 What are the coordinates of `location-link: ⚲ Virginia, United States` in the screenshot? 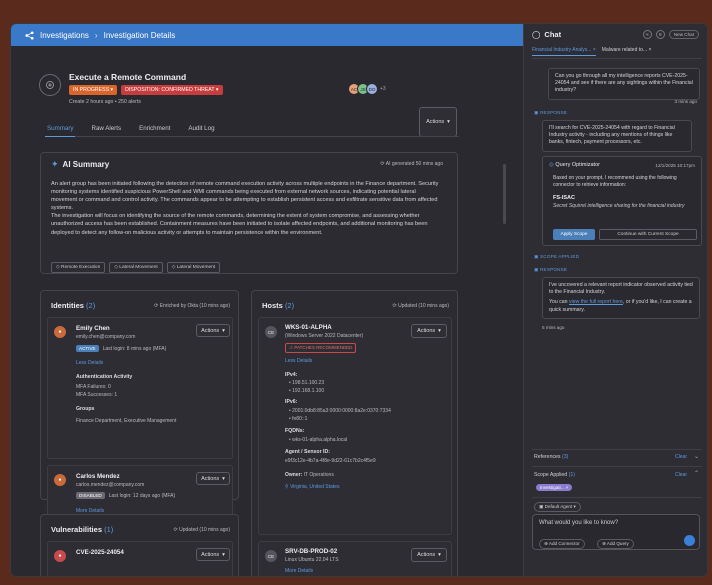 It's located at (312, 487).